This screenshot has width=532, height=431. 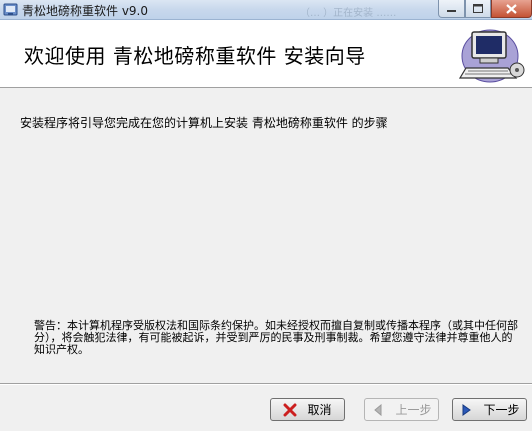 I want to click on right-arrow-icon, so click(x=467, y=409).